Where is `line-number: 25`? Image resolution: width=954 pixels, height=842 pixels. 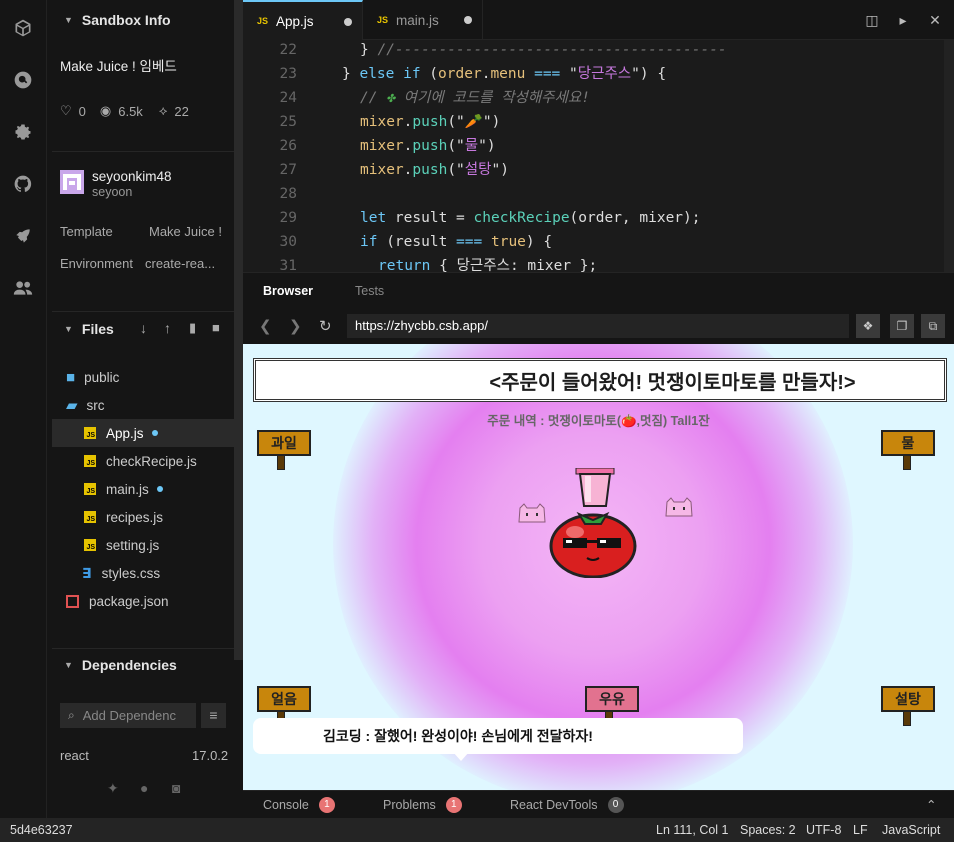
line-number: 25 is located at coordinates (288, 122).